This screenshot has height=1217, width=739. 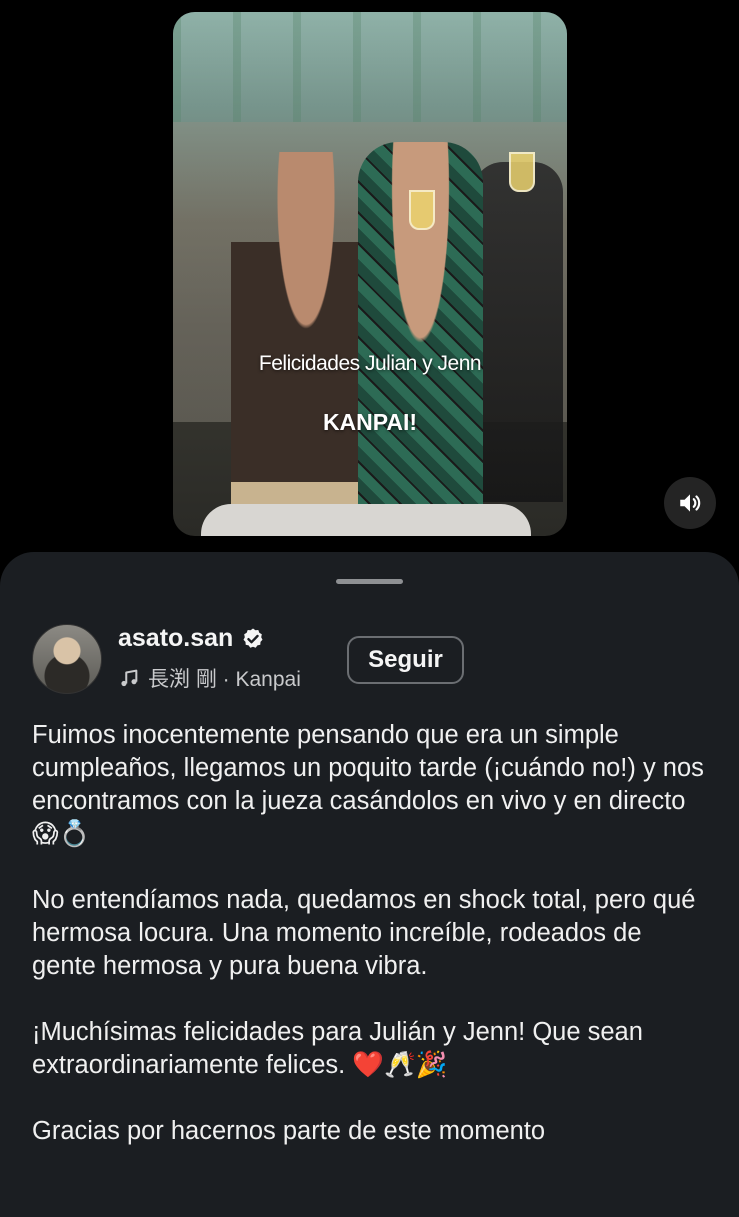 I want to click on post-author: asato.san, so click(x=191, y=638).